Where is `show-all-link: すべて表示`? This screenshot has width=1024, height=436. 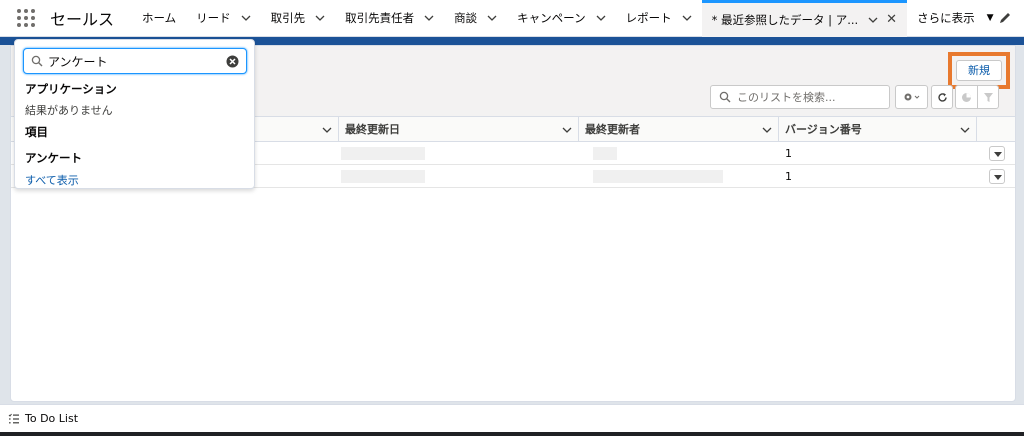
show-all-link: すべて表示 is located at coordinates (52, 180).